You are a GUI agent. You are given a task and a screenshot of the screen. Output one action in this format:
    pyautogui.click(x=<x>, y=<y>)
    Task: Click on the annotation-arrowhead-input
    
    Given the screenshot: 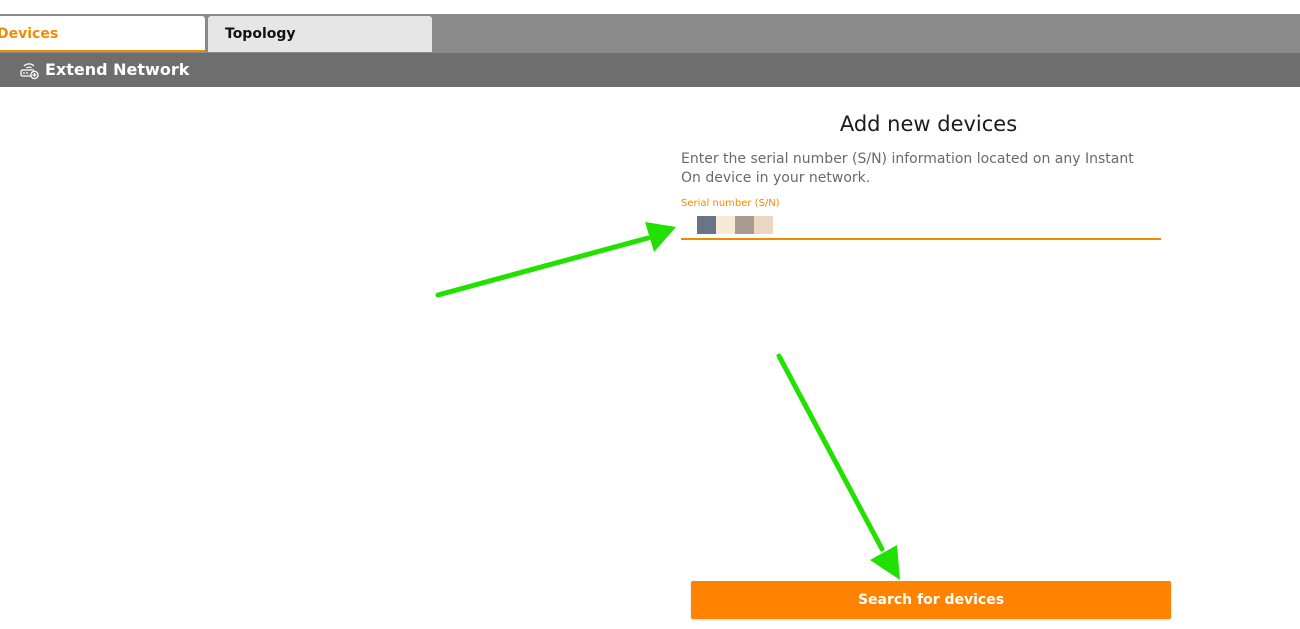 What is the action you would take?
    pyautogui.click(x=660, y=237)
    